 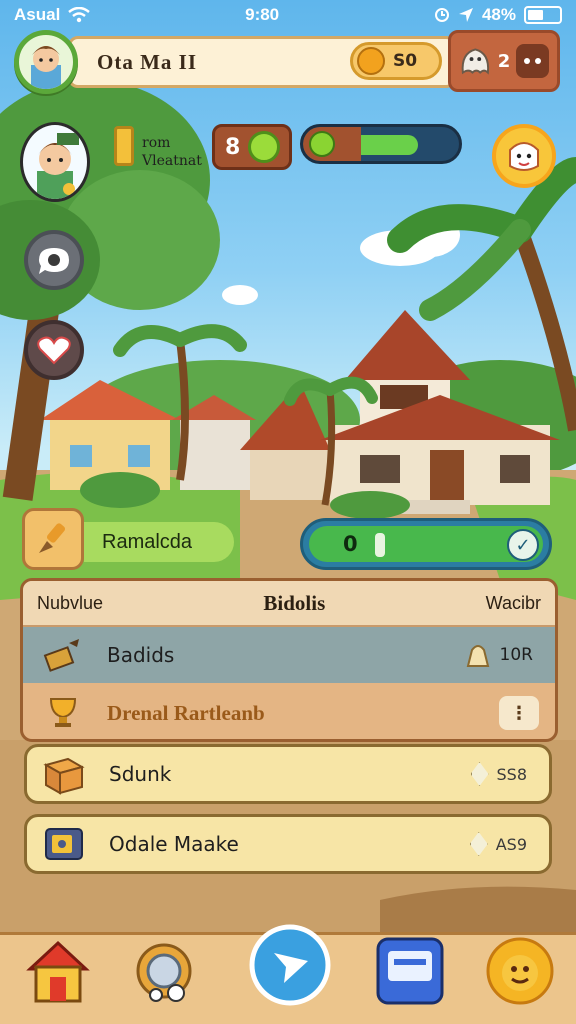 I want to click on item-card: Sdunk SS8, so click(x=288, y=774).